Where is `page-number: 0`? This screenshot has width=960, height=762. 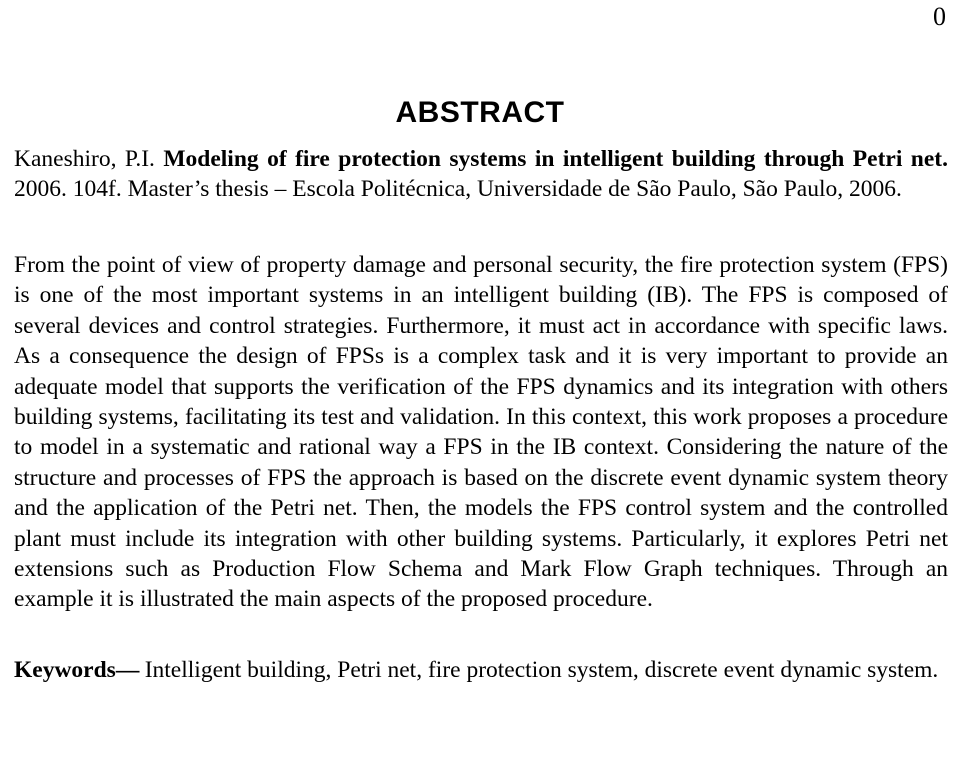
page-number: 0 is located at coordinates (939, 16).